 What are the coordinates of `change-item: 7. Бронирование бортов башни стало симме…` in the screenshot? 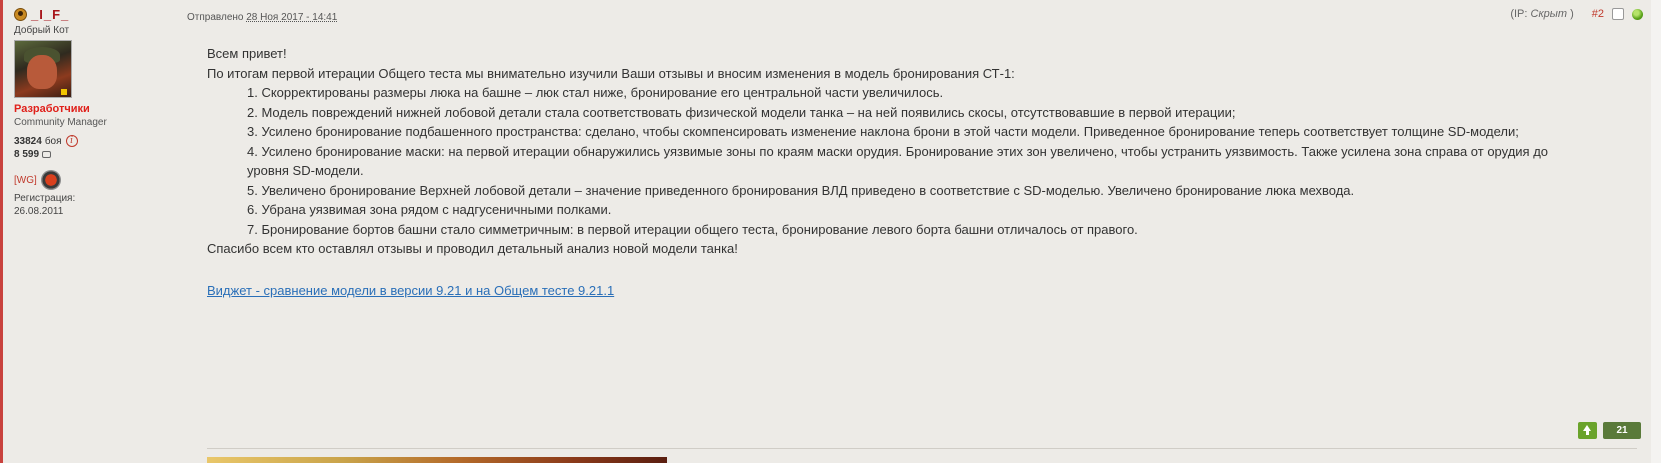 It's located at (692, 229).